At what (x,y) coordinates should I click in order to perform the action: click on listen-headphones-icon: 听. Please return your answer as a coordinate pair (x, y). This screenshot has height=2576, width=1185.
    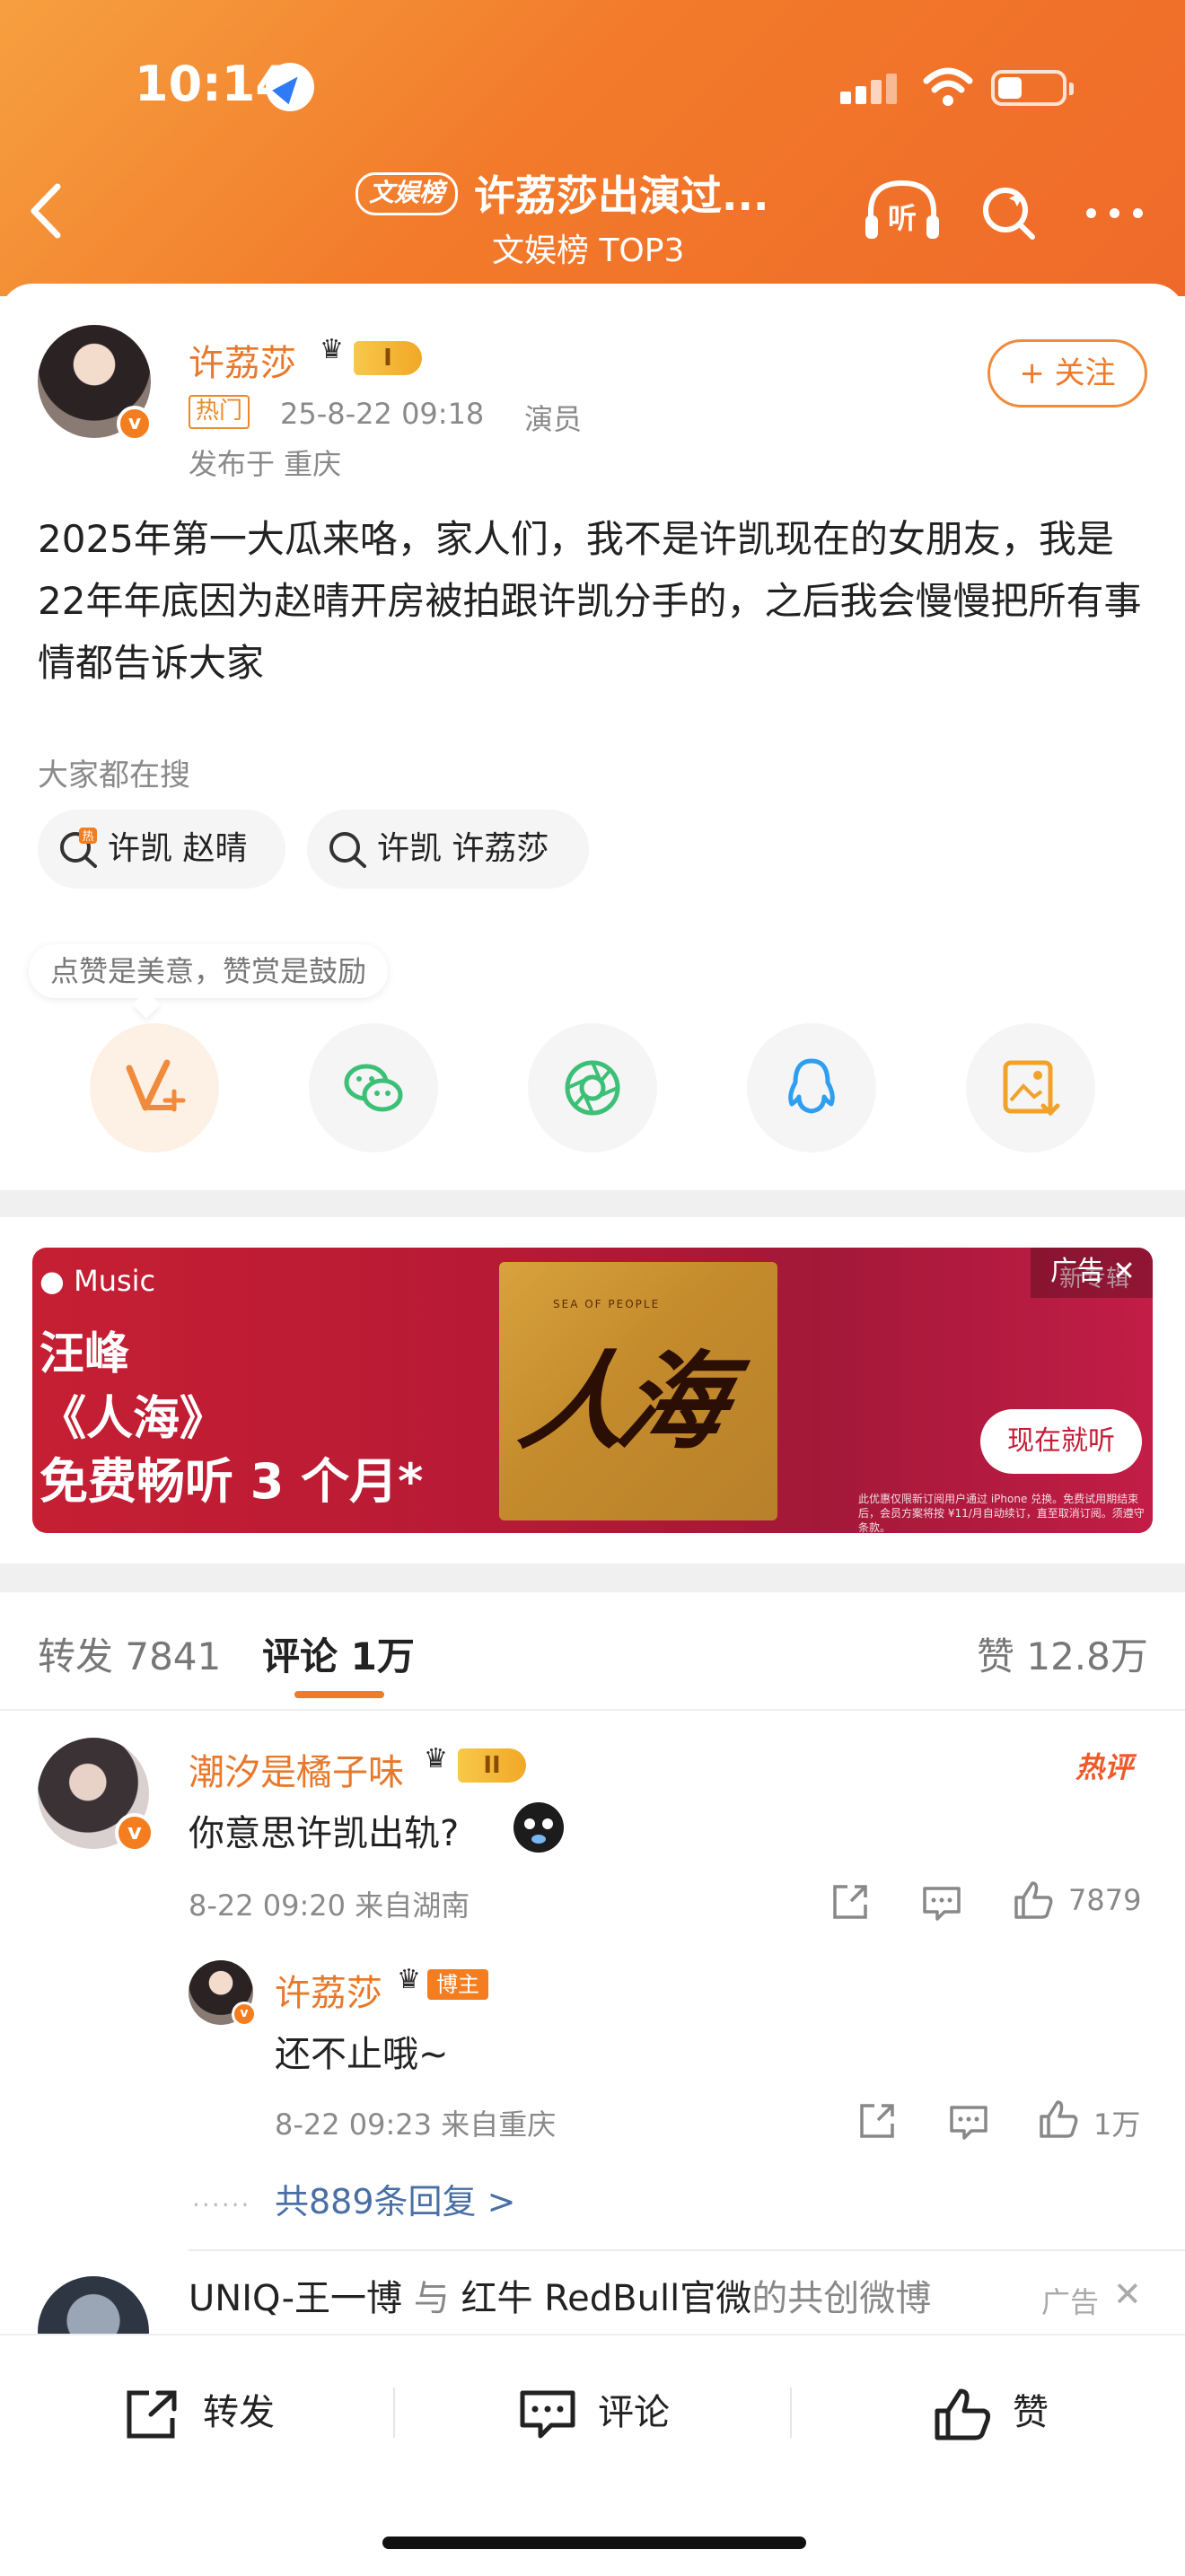
    Looking at the image, I should click on (902, 212).